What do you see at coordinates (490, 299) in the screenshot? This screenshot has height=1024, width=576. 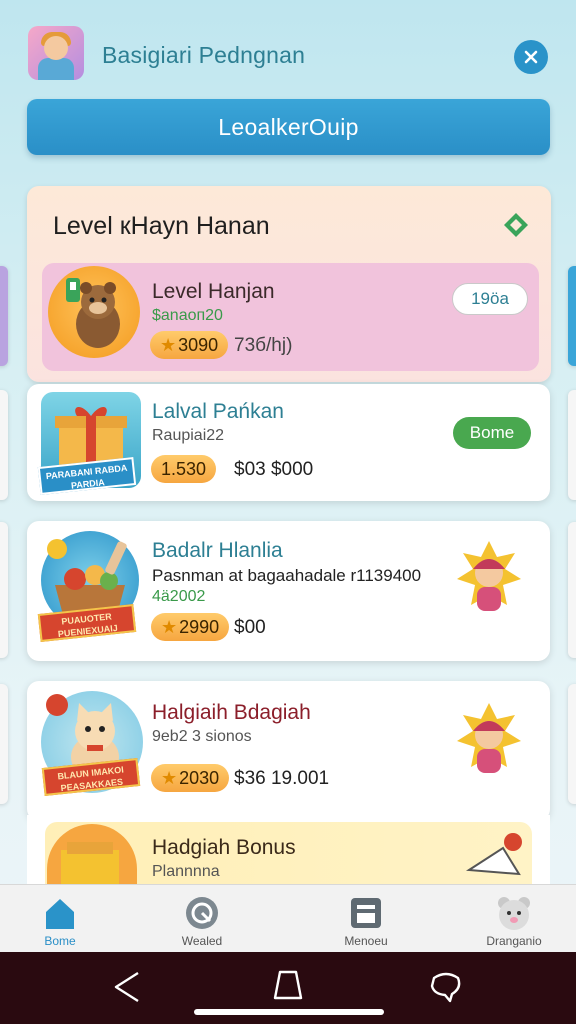 I see `level-badge-button: 19öa` at bounding box center [490, 299].